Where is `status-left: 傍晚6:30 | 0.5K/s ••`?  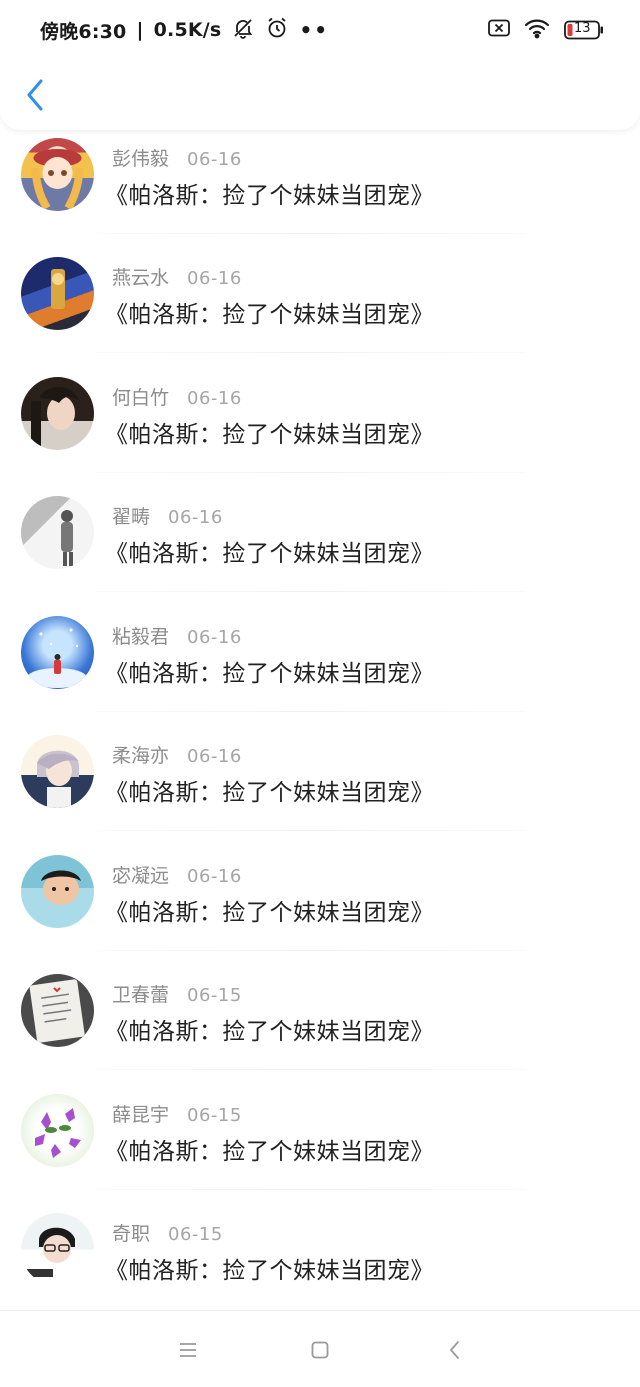
status-left: 傍晚6:30 | 0.5K/s •• is located at coordinates (184, 30).